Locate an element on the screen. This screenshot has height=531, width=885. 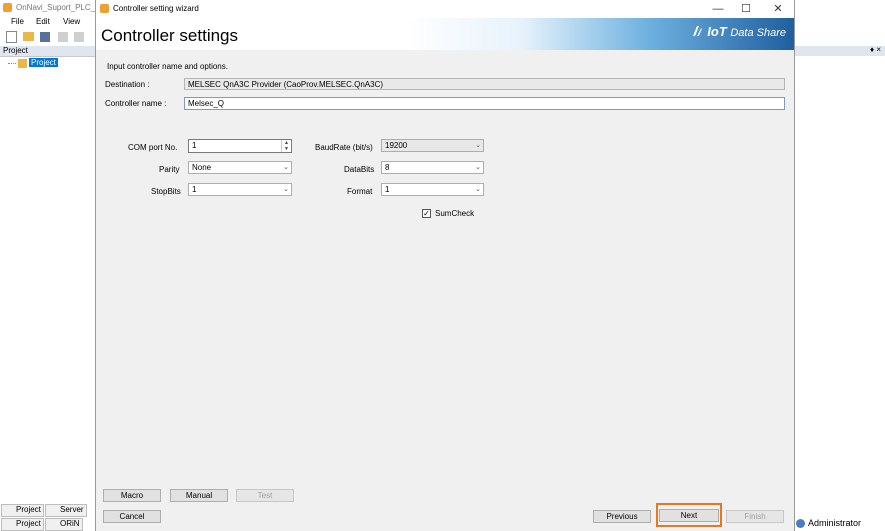
status-user: Administrator is located at coordinates (840, 524).